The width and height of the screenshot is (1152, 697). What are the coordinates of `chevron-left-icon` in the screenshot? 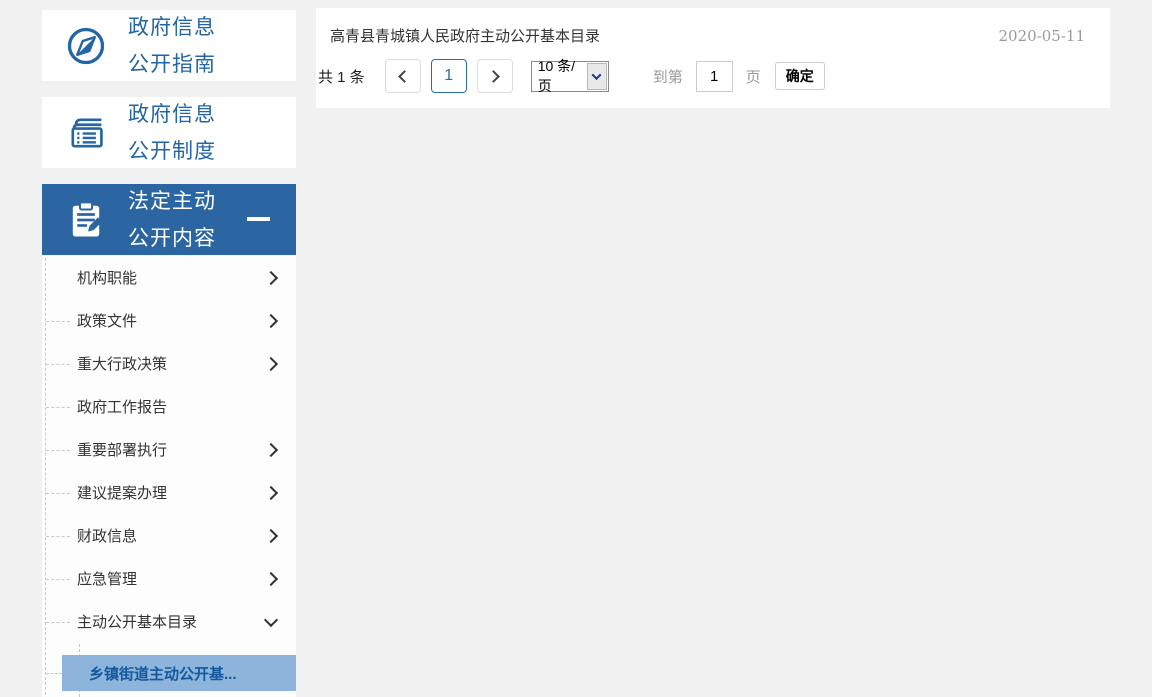 It's located at (404, 76).